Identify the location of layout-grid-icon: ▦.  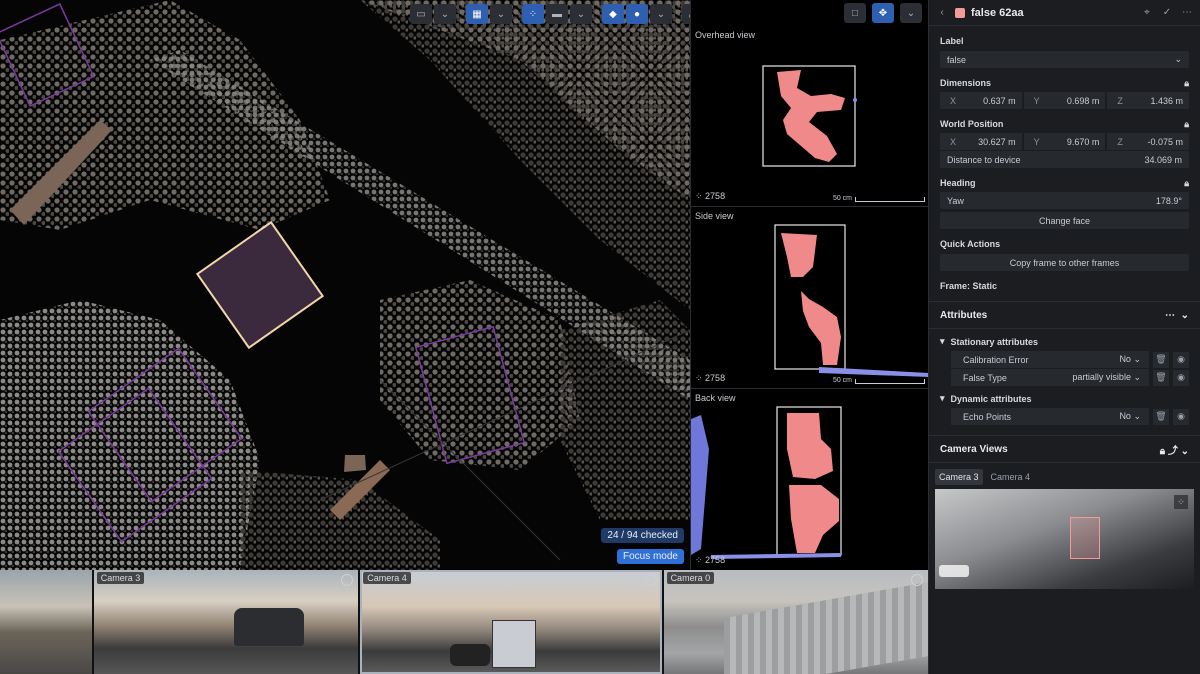
(477, 14).